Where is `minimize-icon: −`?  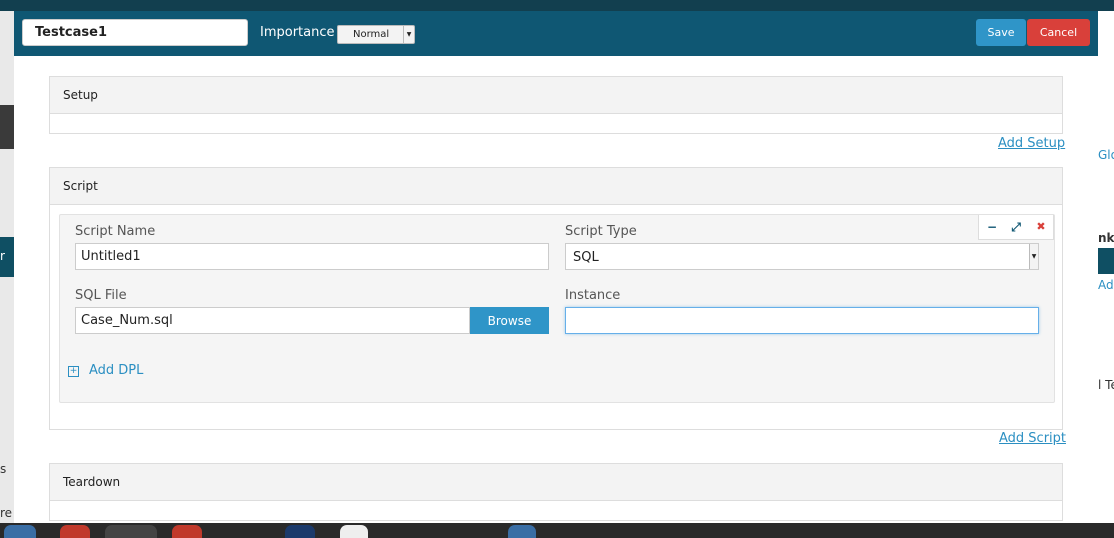
minimize-icon: − is located at coordinates (992, 227).